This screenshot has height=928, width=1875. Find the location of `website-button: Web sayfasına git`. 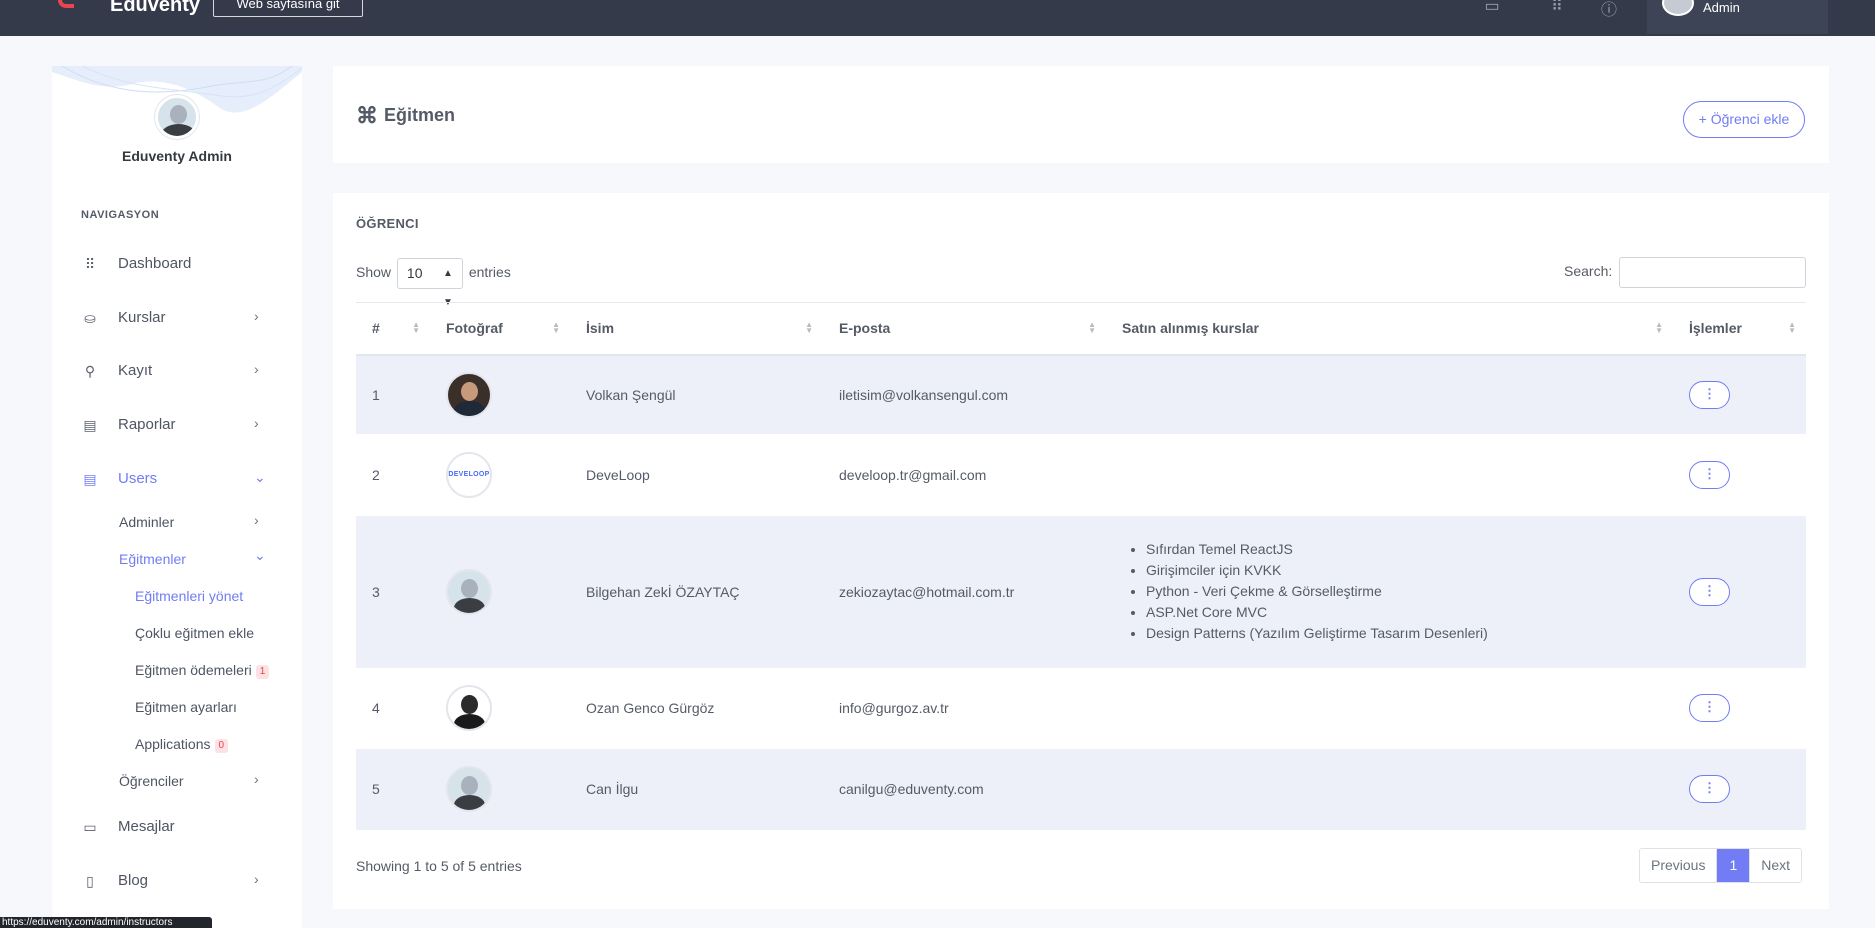

website-button: Web sayfasına git is located at coordinates (288, 8).